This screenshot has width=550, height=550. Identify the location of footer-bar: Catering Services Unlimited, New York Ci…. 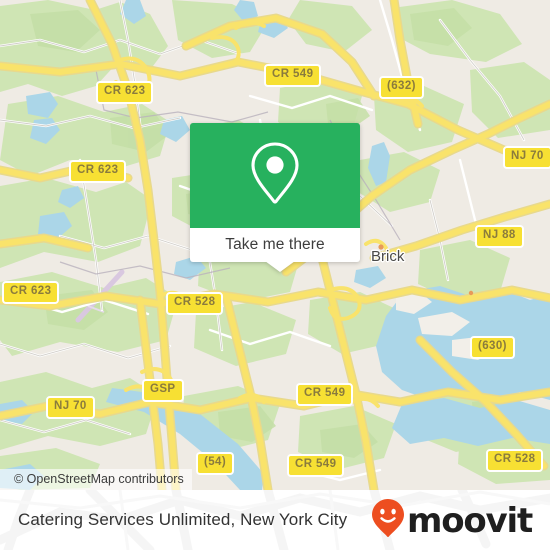
(275, 520).